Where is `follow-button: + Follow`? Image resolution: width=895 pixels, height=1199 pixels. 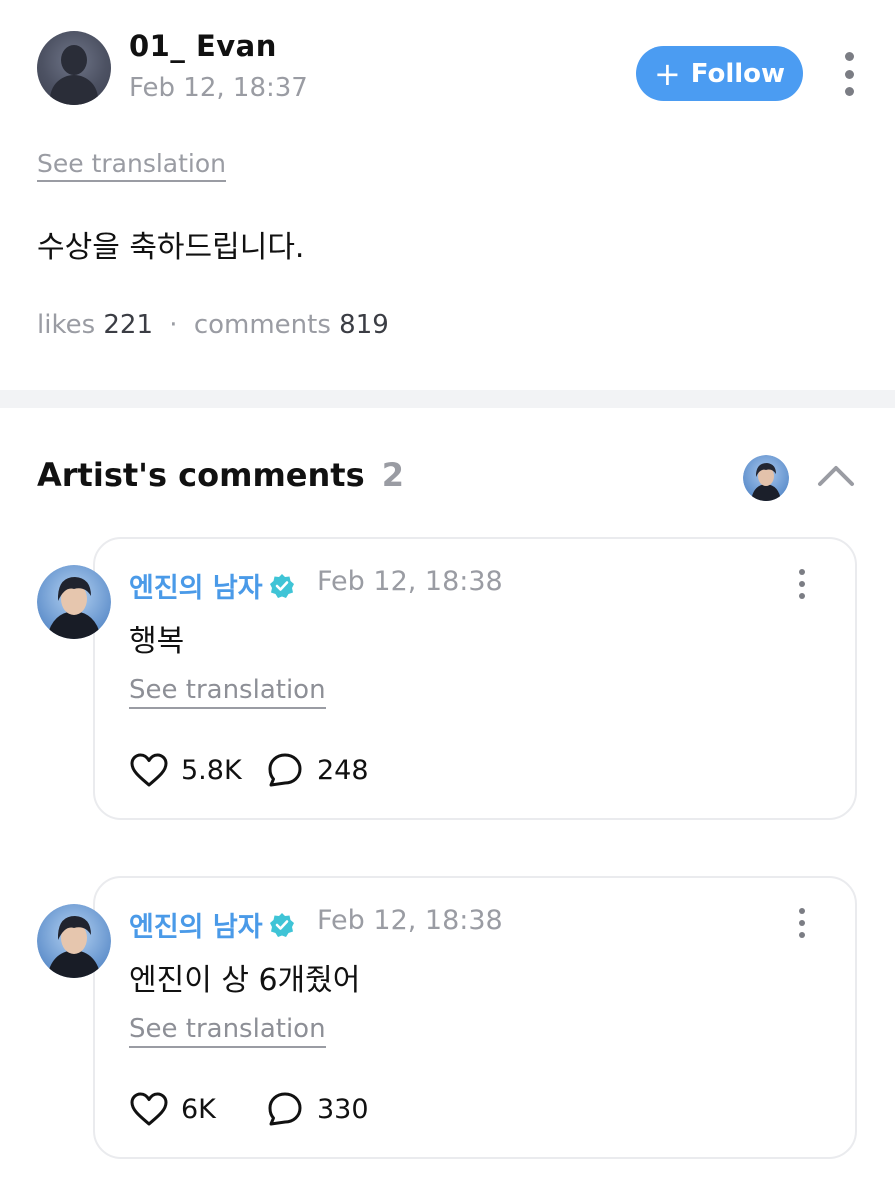
follow-button: + Follow is located at coordinates (719, 73).